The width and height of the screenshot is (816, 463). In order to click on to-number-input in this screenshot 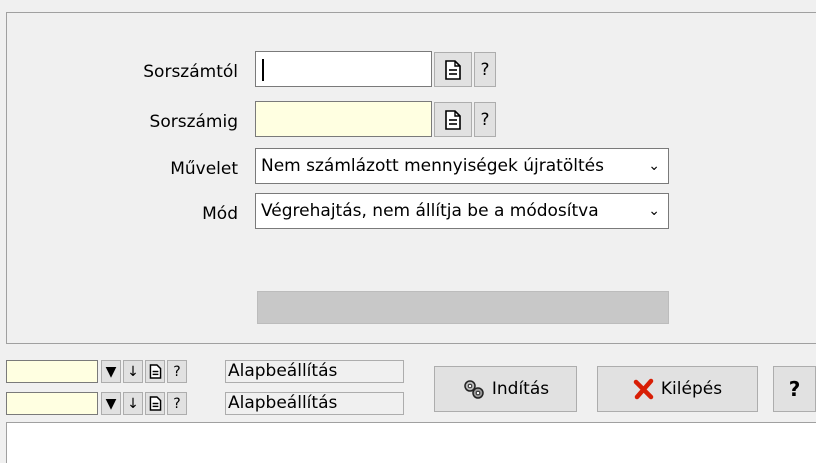, I will do `click(343, 119)`.